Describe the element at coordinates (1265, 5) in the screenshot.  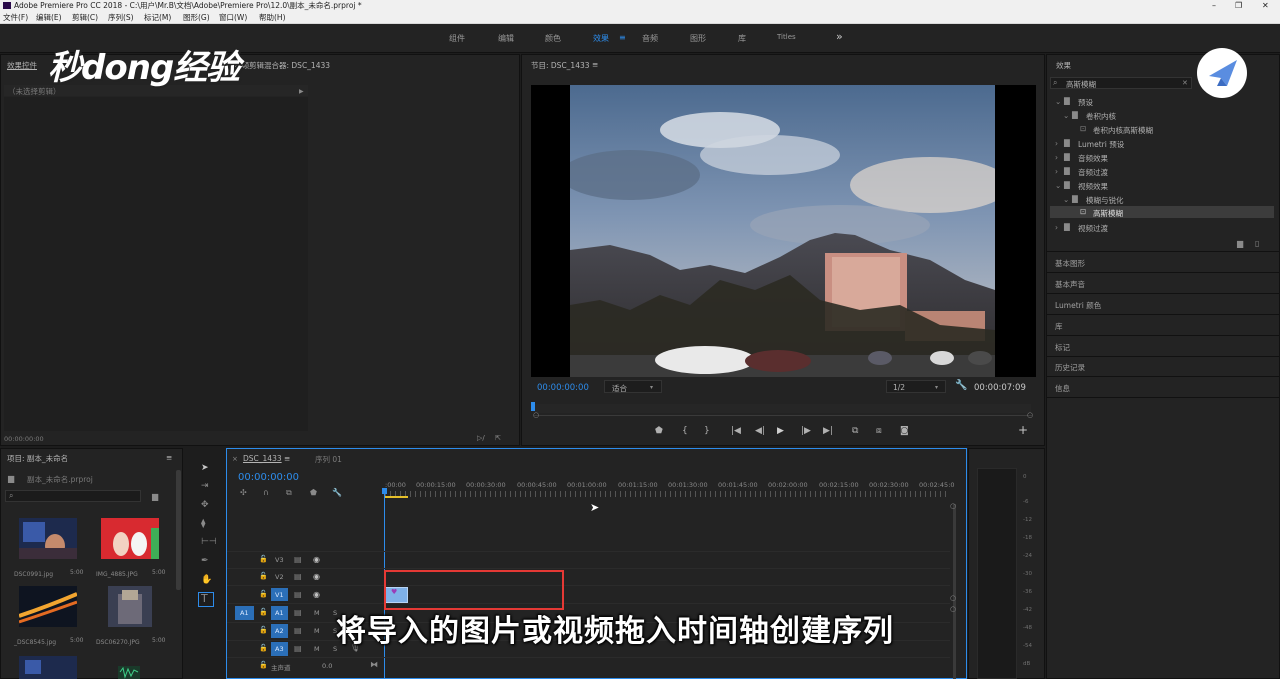
I see `close-window-button: ✕` at that location.